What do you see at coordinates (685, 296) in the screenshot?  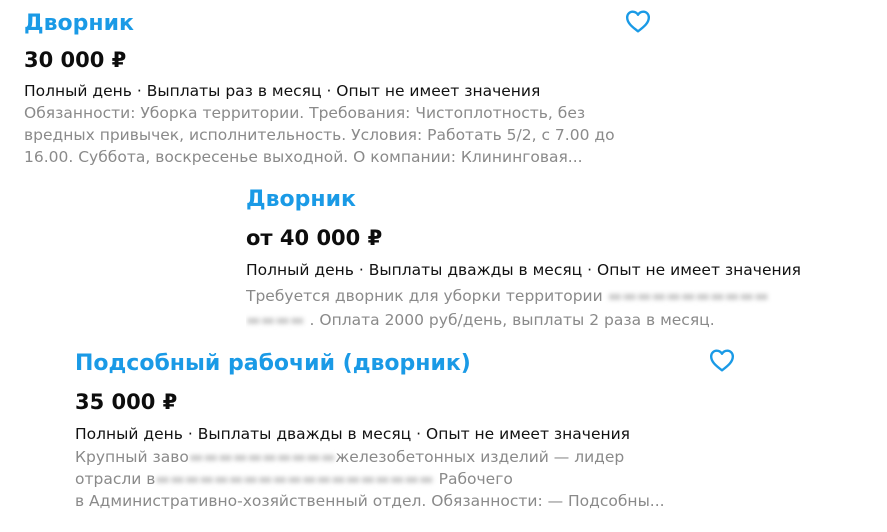 I see `redacted-text: ▬▬▬▬▬▬▬▬▬▬▬` at bounding box center [685, 296].